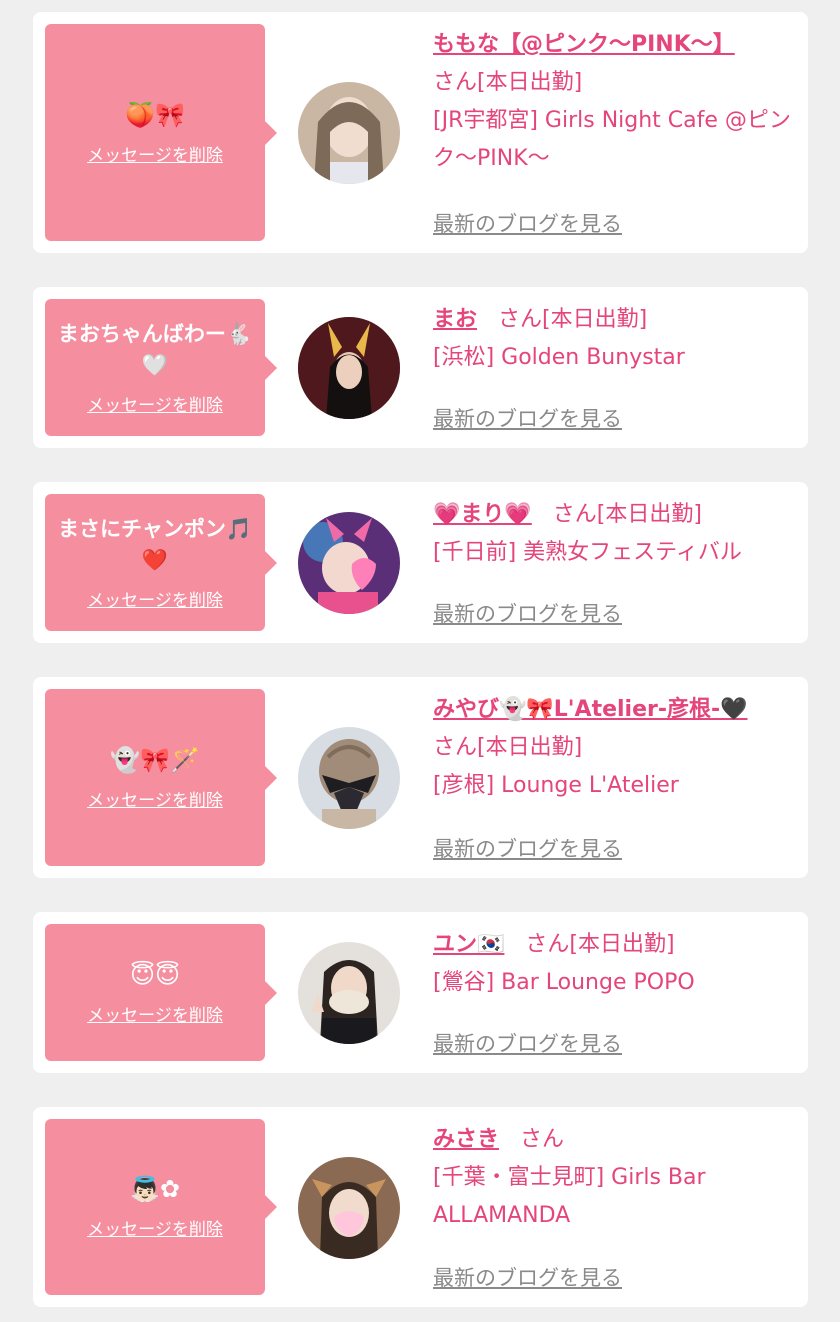 The width and height of the screenshot is (840, 1322). I want to click on message-text: まさにチャンポン🎵❤️, so click(155, 544).